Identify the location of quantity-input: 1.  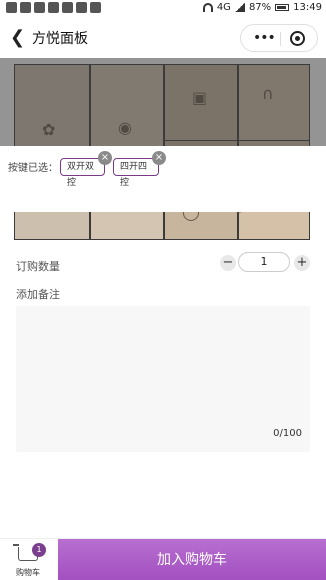
(264, 262).